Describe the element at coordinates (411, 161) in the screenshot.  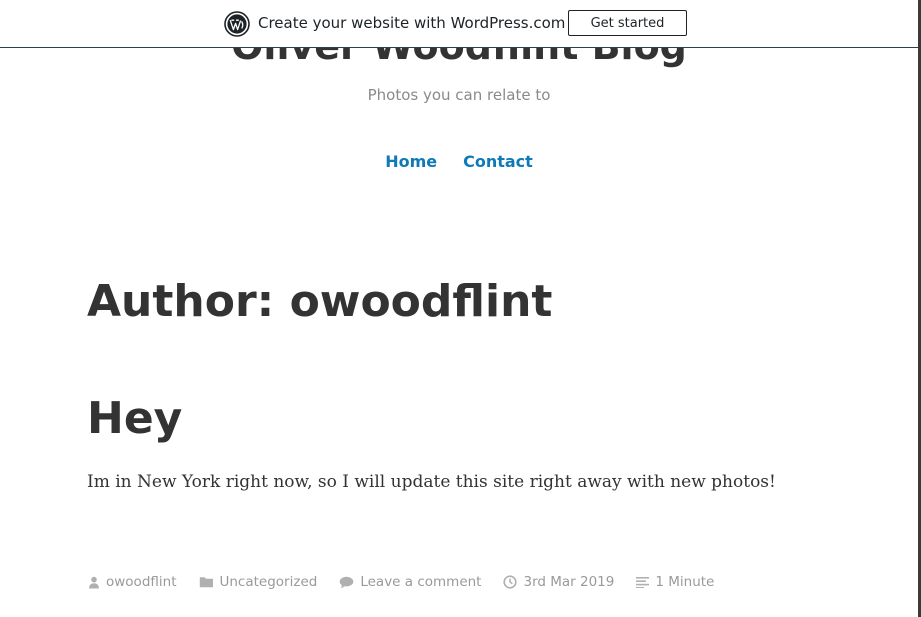
I see `nav-item-home: Home` at that location.